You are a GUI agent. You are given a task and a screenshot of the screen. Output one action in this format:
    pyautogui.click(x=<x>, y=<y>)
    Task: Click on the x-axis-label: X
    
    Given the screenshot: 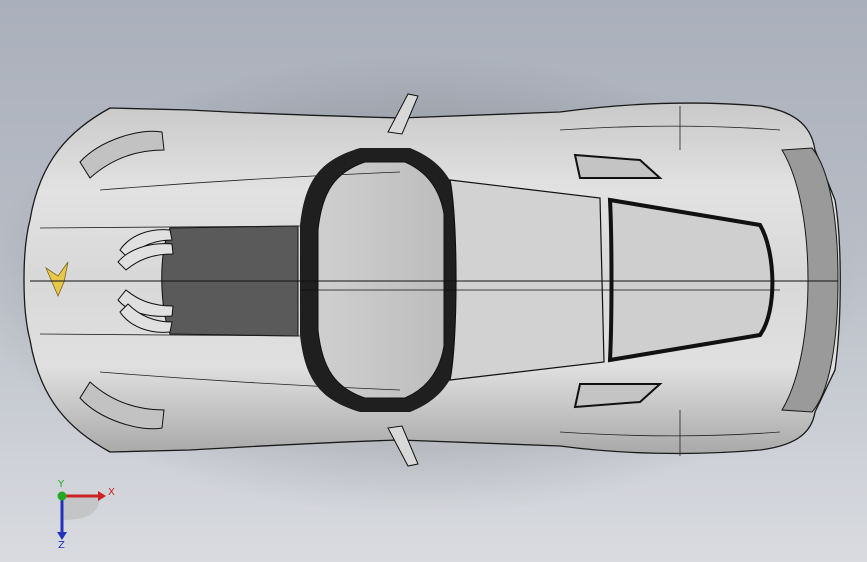 What is the action you would take?
    pyautogui.click(x=111, y=492)
    